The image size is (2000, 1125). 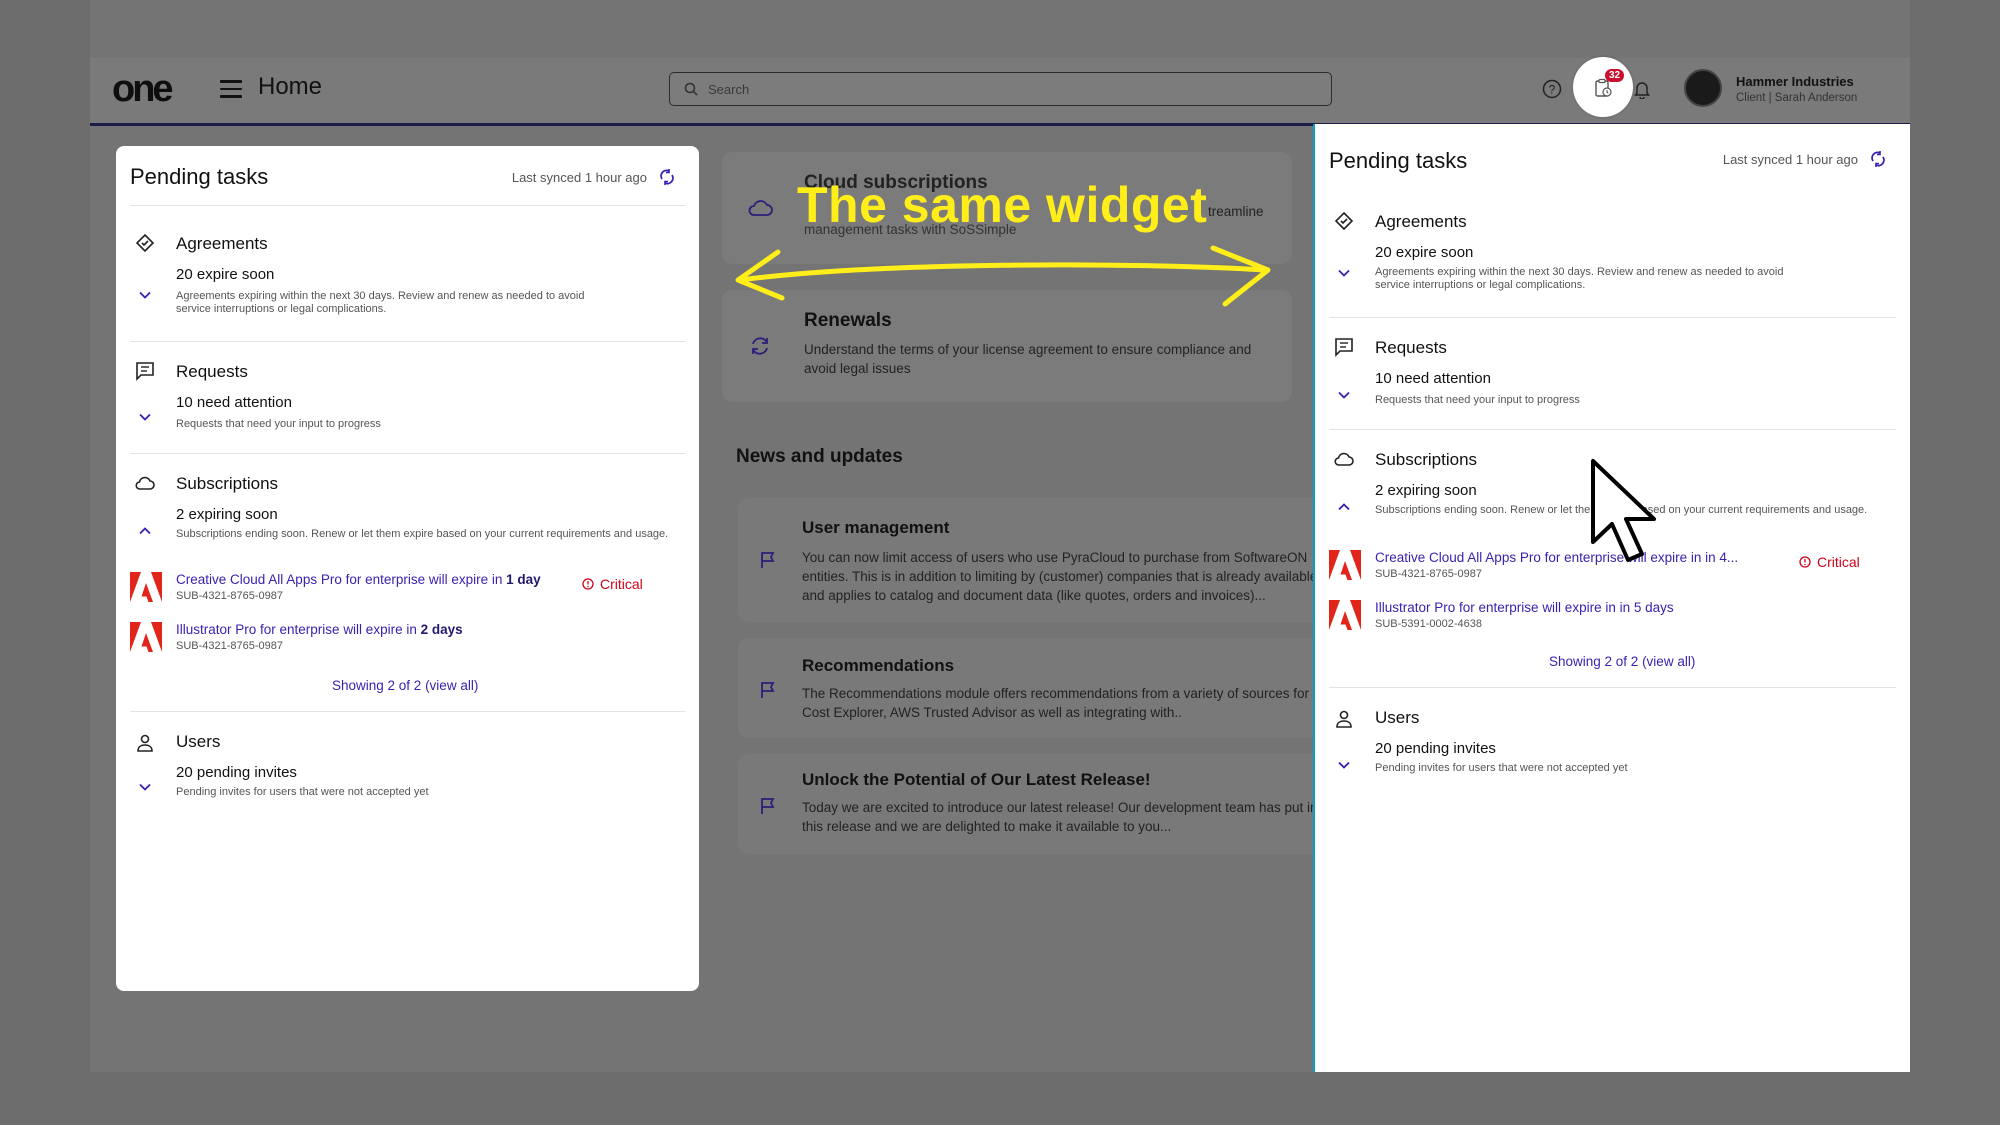 I want to click on app-logo: one, so click(x=143, y=89).